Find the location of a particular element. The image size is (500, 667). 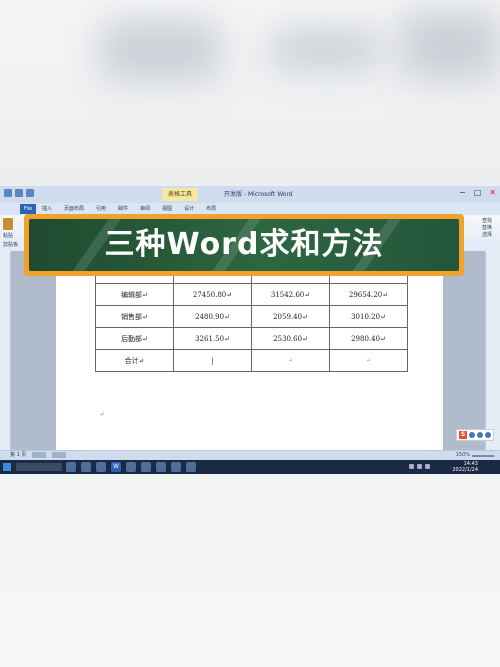

banner-title: 三种Word求和方法 is located at coordinates (244, 244).